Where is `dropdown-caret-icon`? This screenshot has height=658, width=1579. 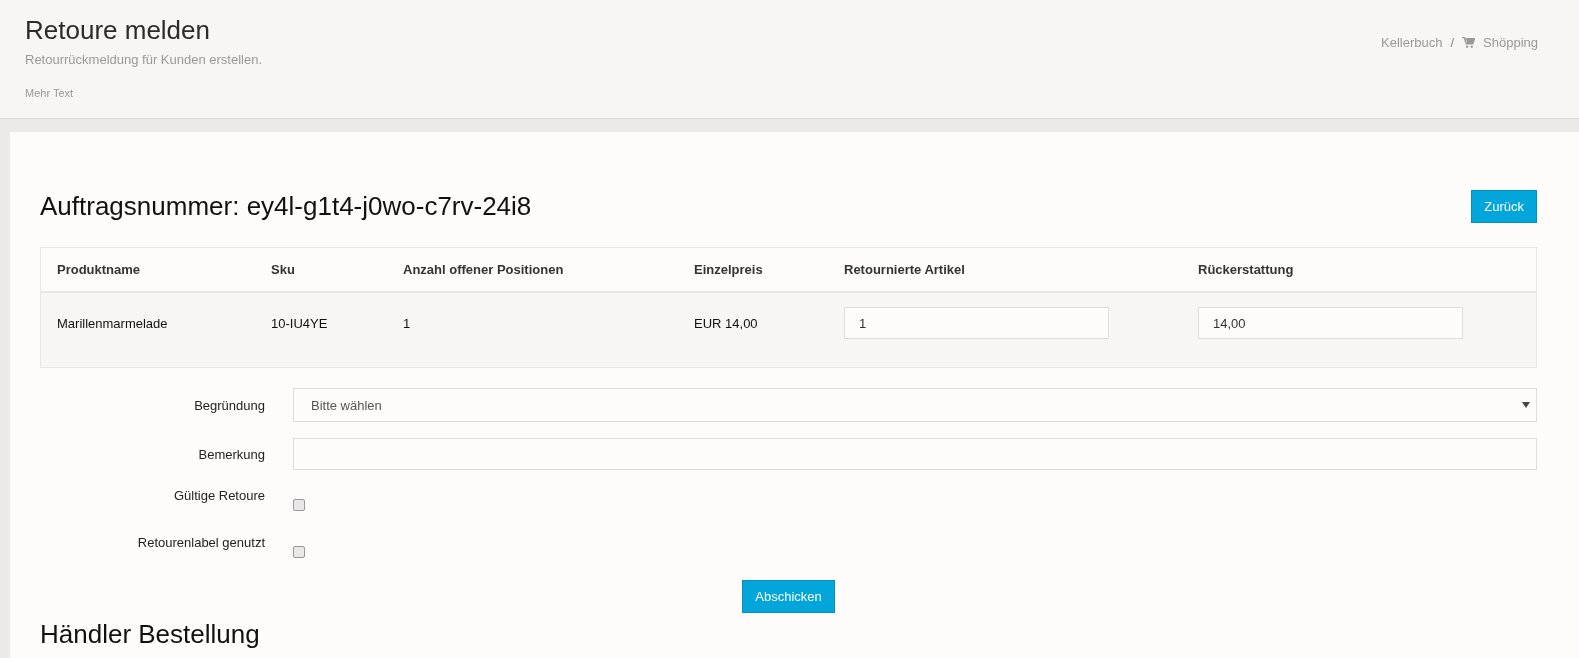 dropdown-caret-icon is located at coordinates (1526, 405).